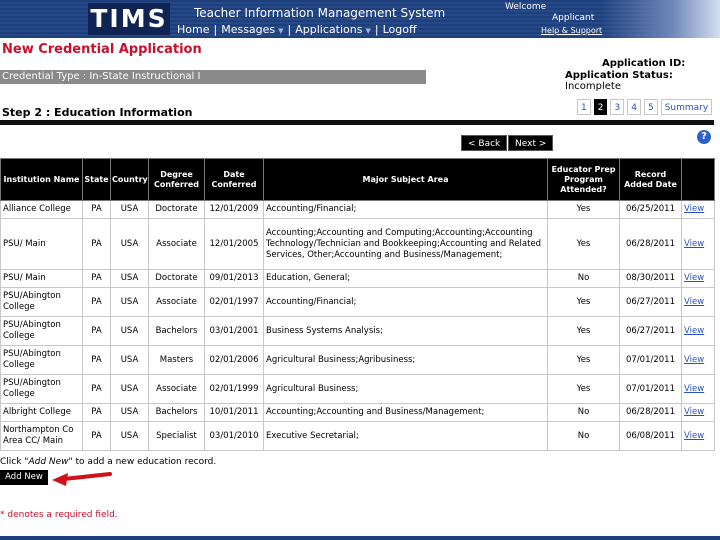  Describe the element at coordinates (176, 179) in the screenshot. I see `col-degree: Degree Conferred` at that location.